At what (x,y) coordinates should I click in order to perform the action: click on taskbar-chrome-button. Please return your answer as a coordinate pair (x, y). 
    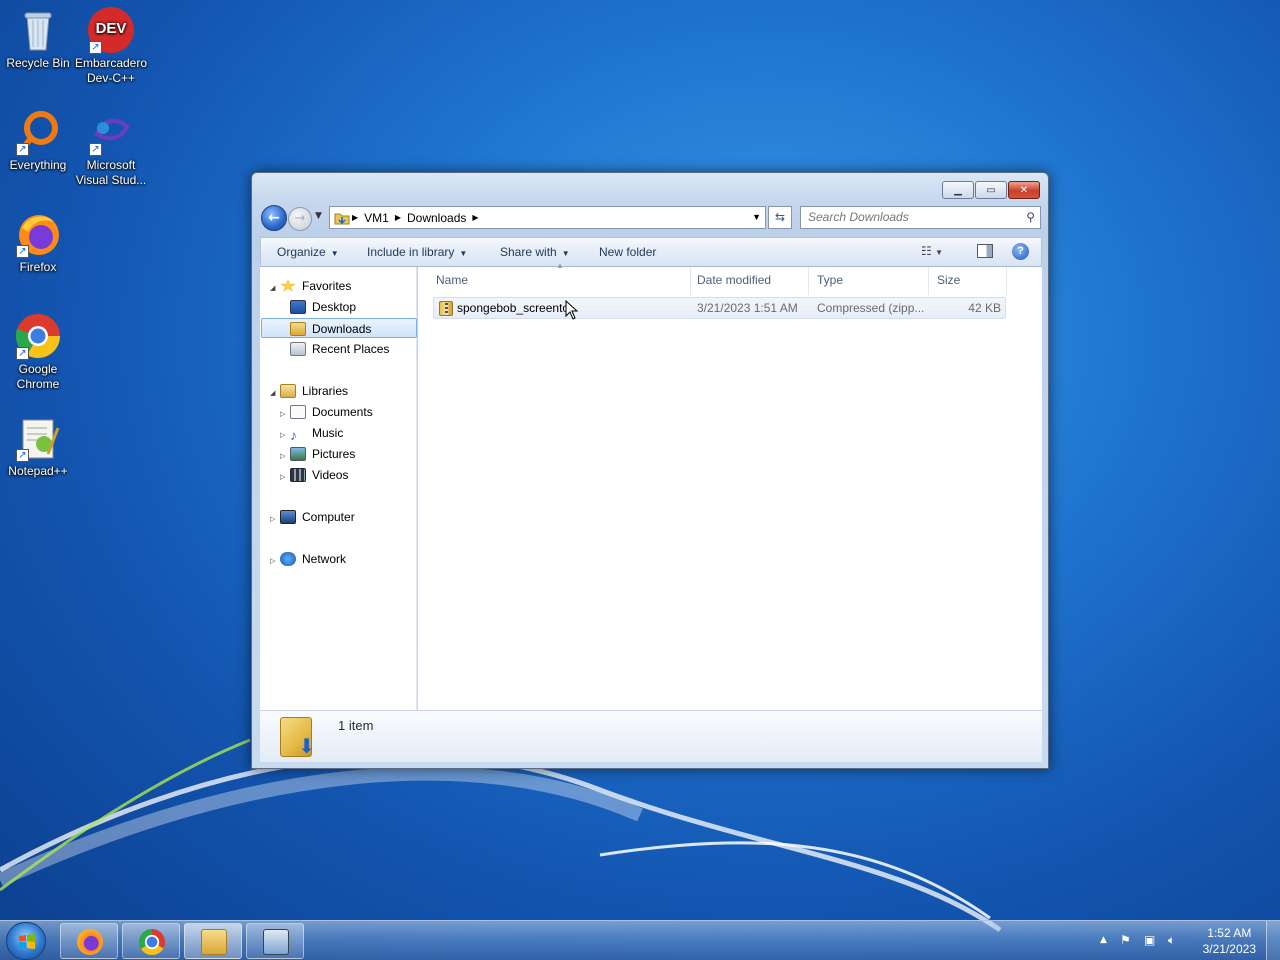
    Looking at the image, I should click on (151, 941).